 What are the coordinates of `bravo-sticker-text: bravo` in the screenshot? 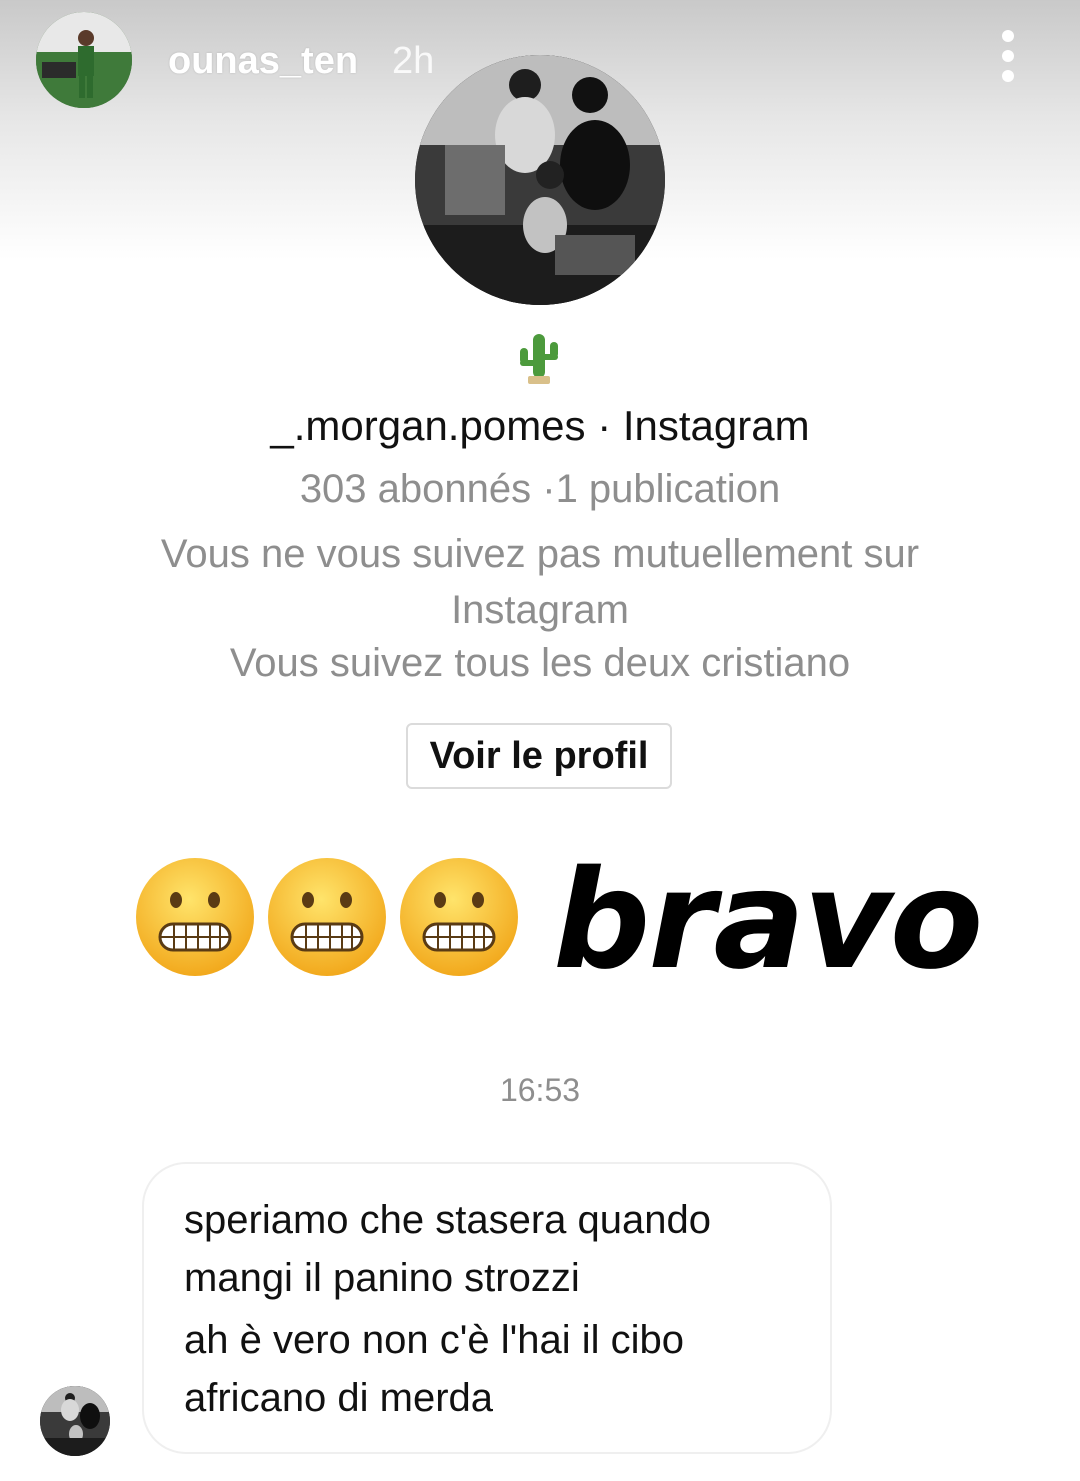 It's located at (768, 921).